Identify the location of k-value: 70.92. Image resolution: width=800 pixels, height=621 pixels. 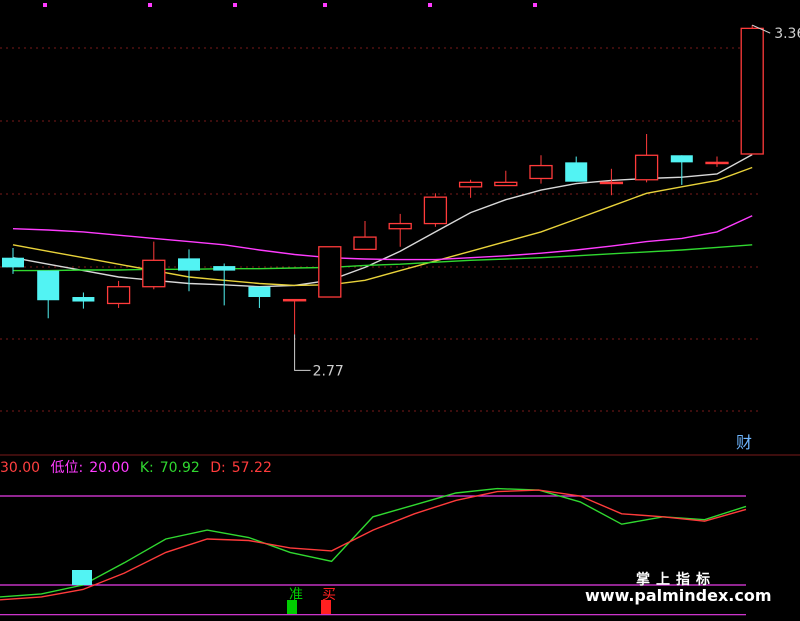
(179, 468).